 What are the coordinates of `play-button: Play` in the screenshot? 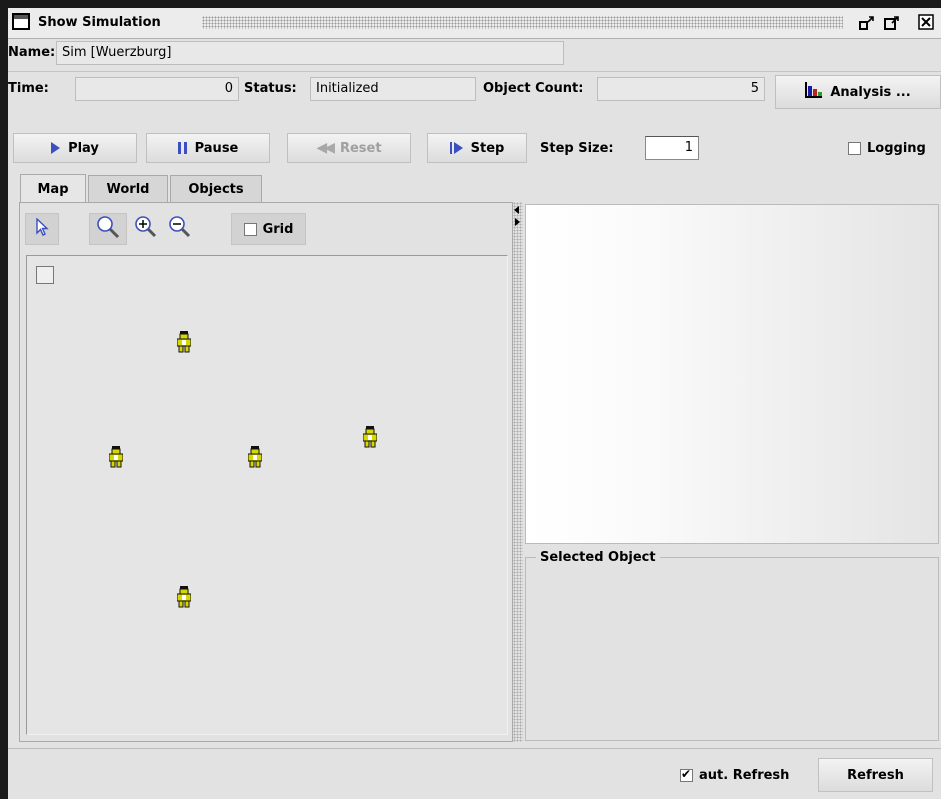 It's located at (75, 148).